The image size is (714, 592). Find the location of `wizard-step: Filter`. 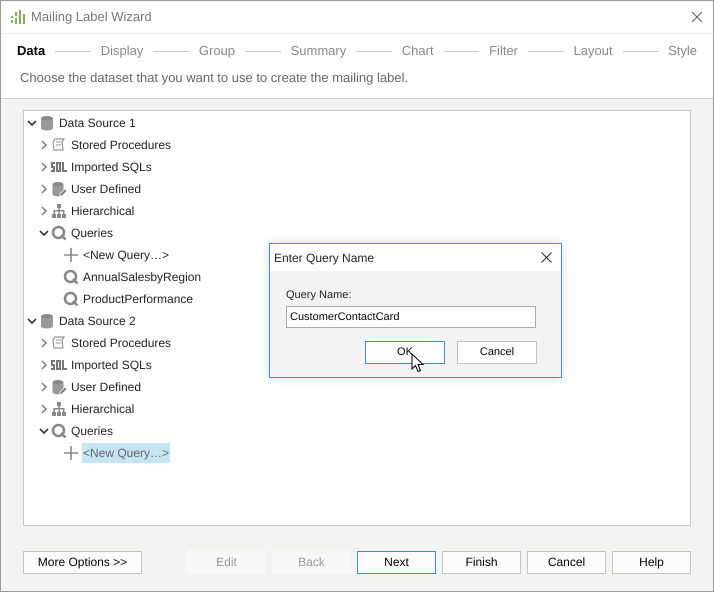

wizard-step: Filter is located at coordinates (503, 51).